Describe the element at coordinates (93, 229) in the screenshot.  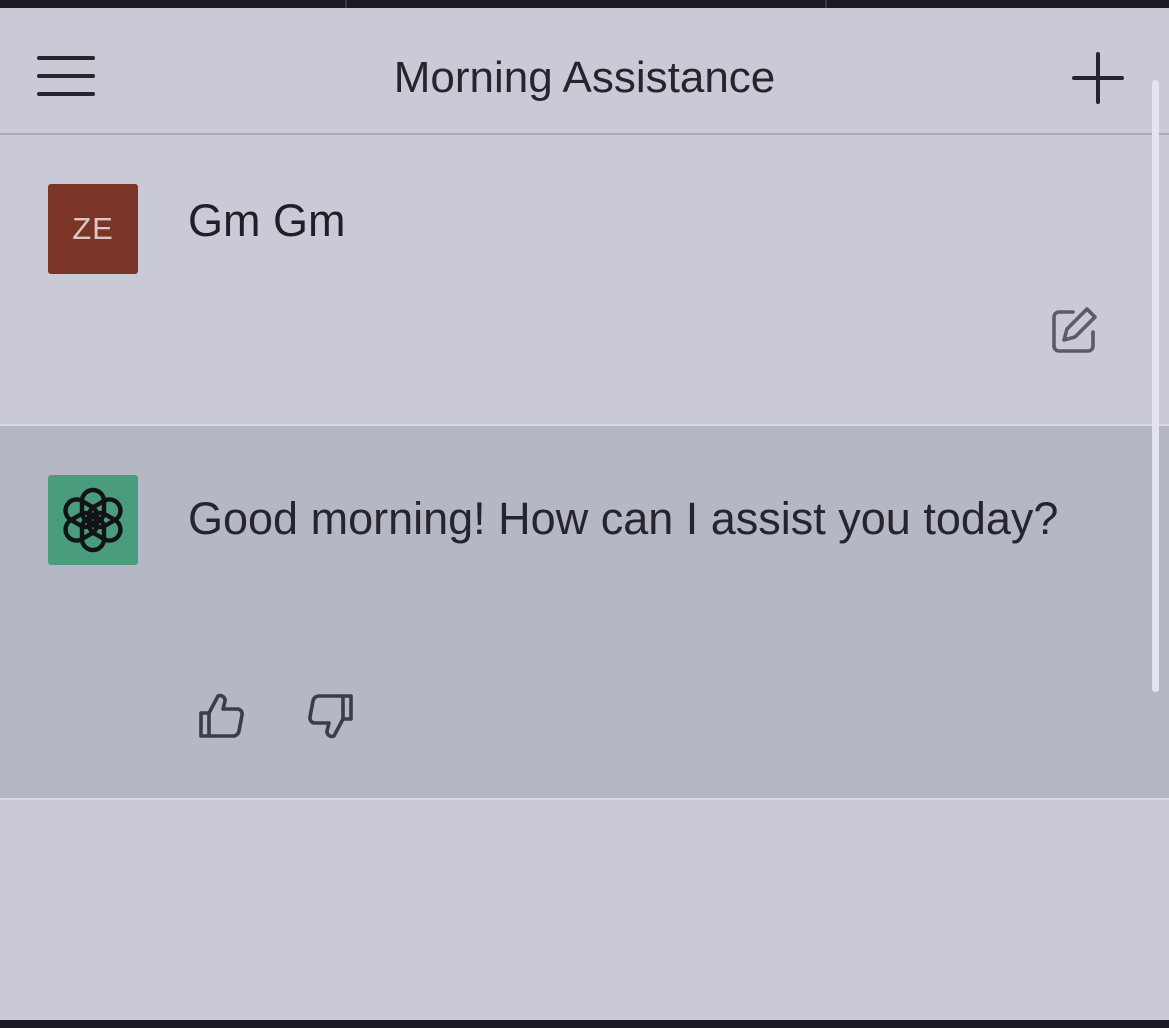
I see `user-avatar: ZE` at that location.